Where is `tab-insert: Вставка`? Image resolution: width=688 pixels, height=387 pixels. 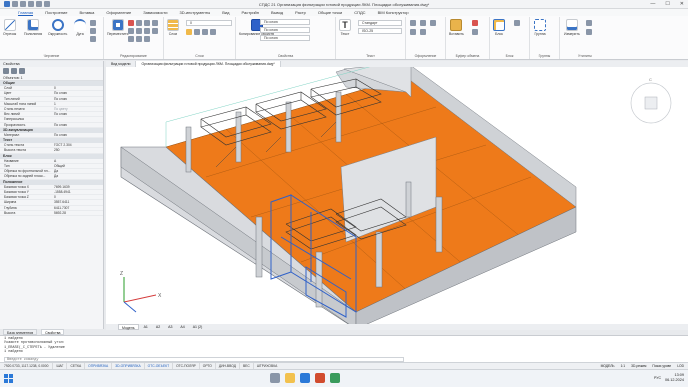 tab-insert: Вставка is located at coordinates (87, 12).